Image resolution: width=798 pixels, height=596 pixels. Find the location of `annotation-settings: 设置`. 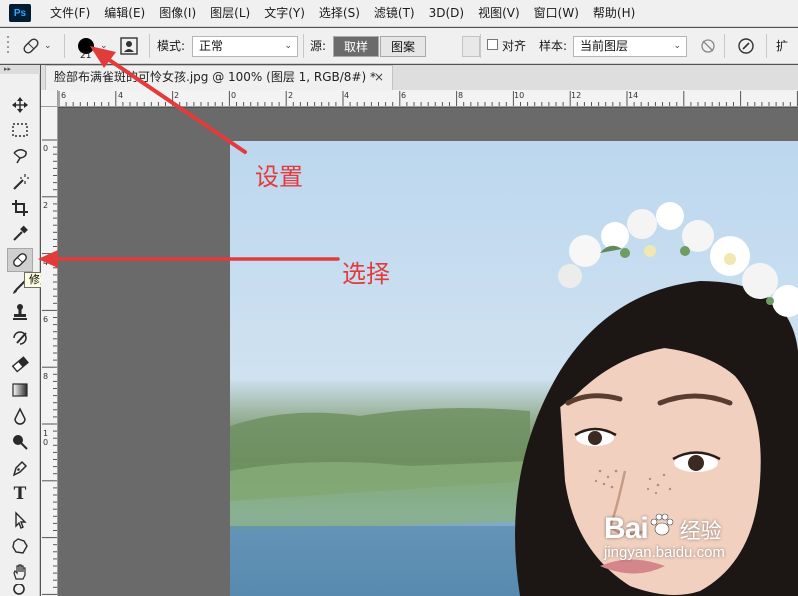

annotation-settings: 设置 is located at coordinates (279, 177).